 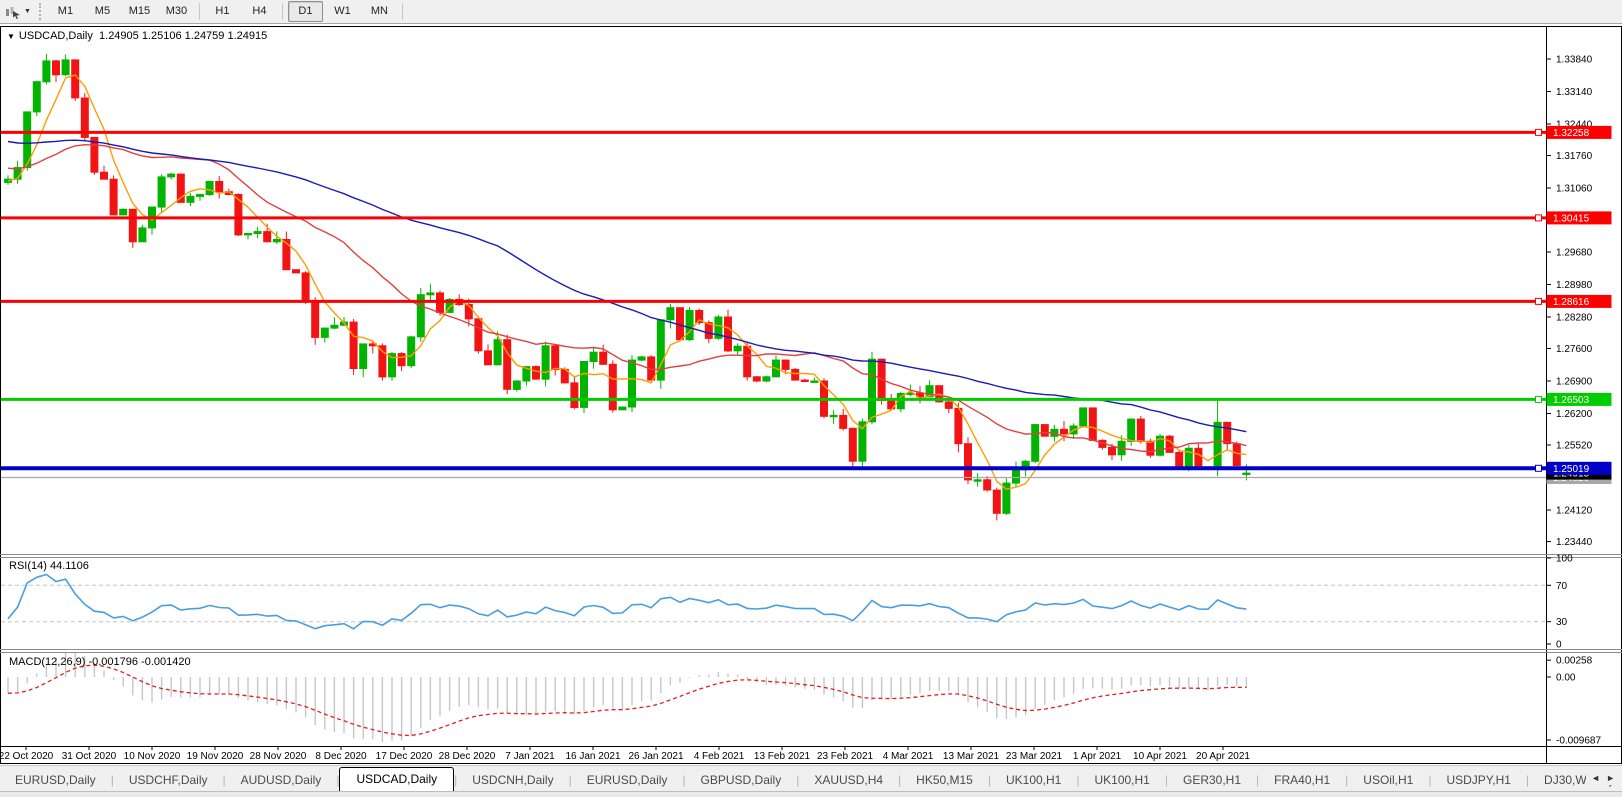 I want to click on chart-symbol-label: USDCAD,Daily, so click(x=55, y=36).